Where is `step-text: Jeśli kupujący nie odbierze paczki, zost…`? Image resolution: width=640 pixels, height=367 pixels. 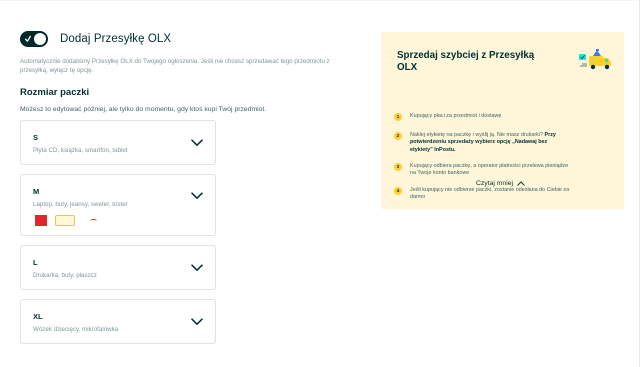
step-text: Jeśli kupujący nie odbierze paczki, zost… is located at coordinates (490, 194).